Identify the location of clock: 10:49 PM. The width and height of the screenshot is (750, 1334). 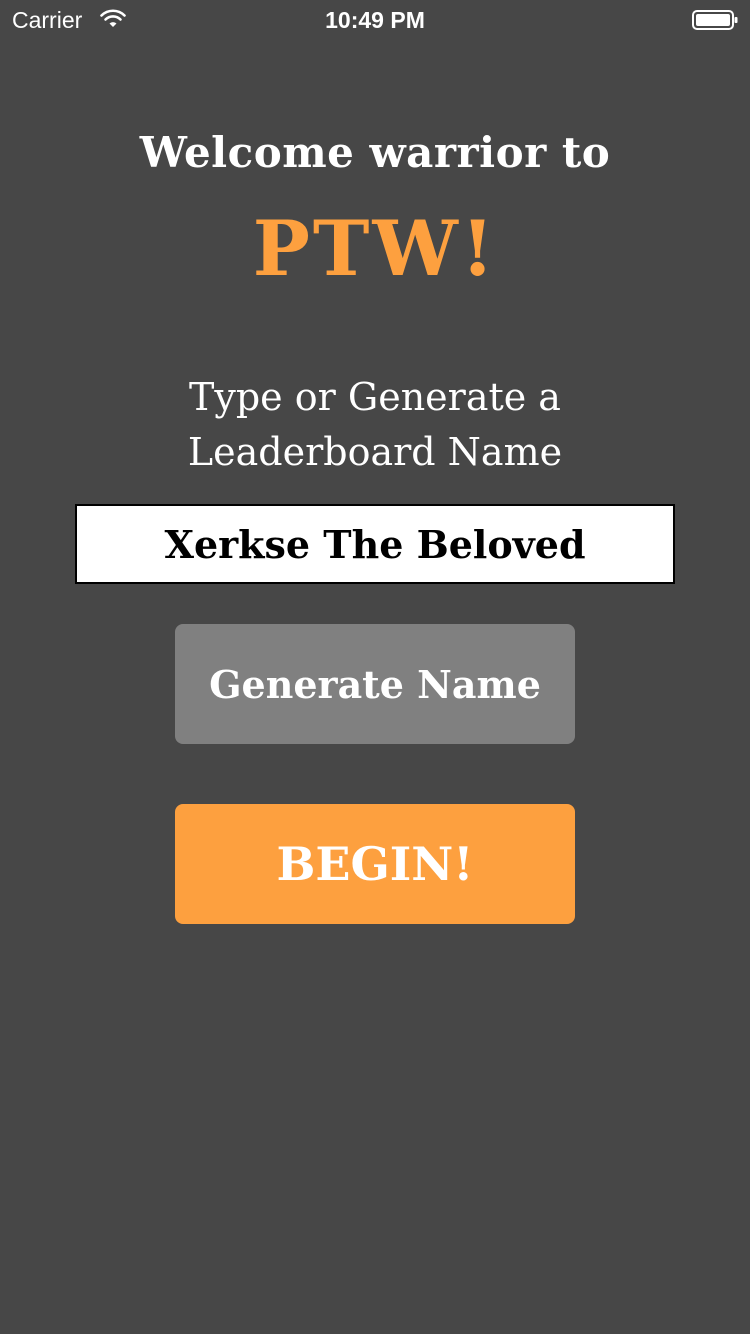
(375, 20).